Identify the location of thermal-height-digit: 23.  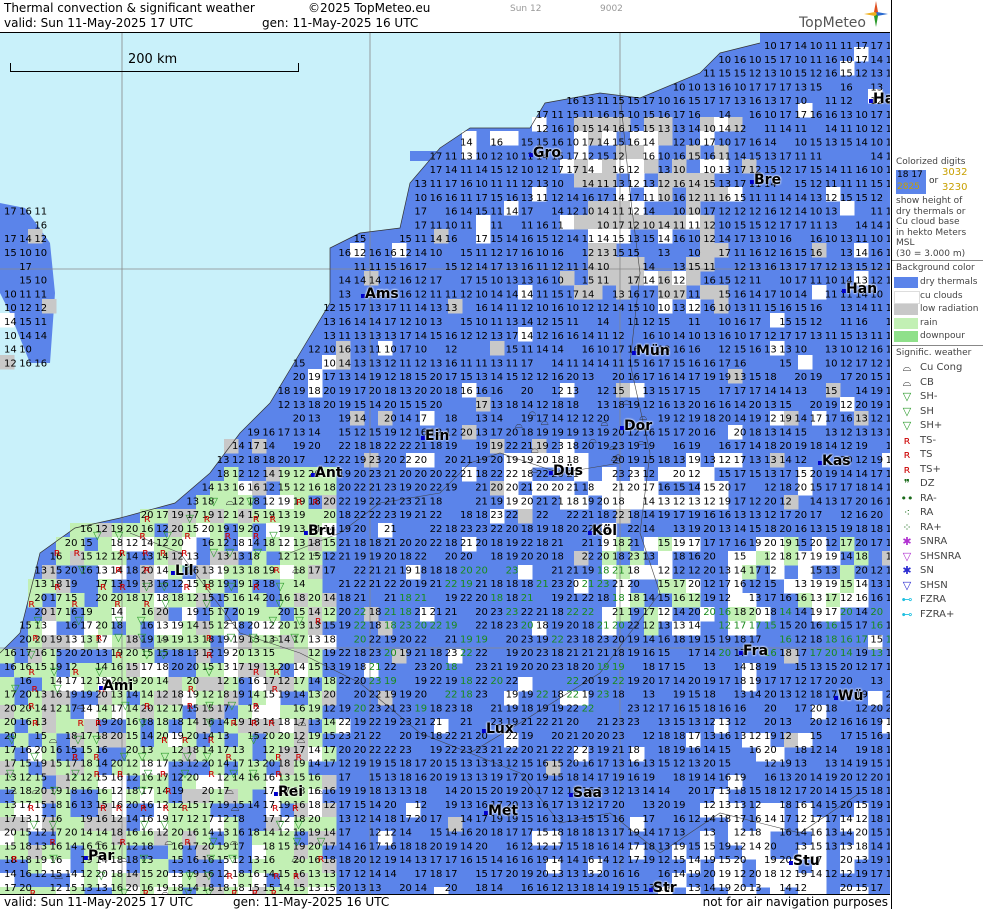
(512, 570).